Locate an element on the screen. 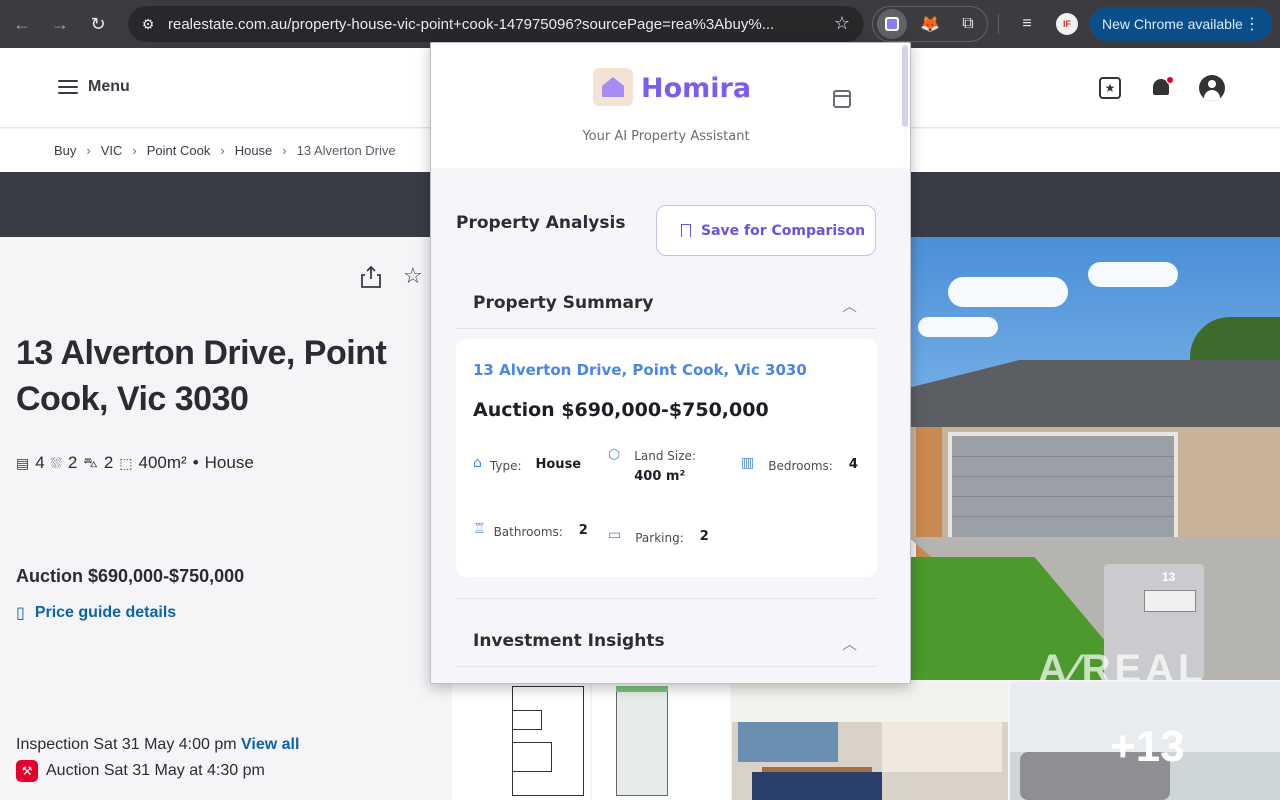  attr-type: ⌂ Type: House is located at coordinates (527, 464).